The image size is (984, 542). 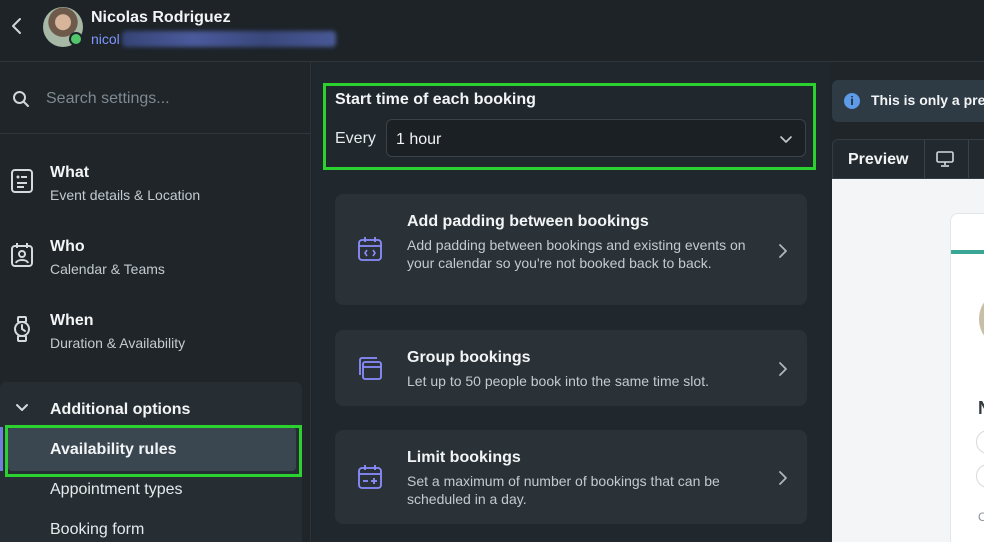 What do you see at coordinates (469, 357) in the screenshot?
I see `card-title: Group bookings` at bounding box center [469, 357].